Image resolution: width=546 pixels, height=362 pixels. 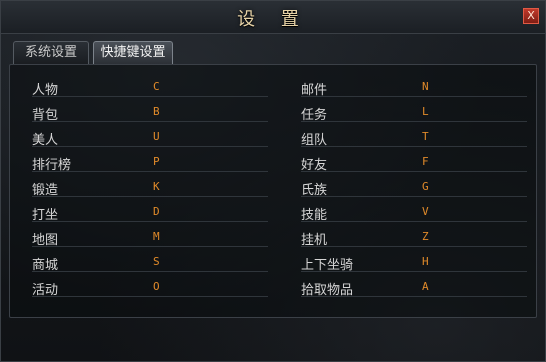 I want to click on hotkey-row: 排行榜 P, so click(x=150, y=162).